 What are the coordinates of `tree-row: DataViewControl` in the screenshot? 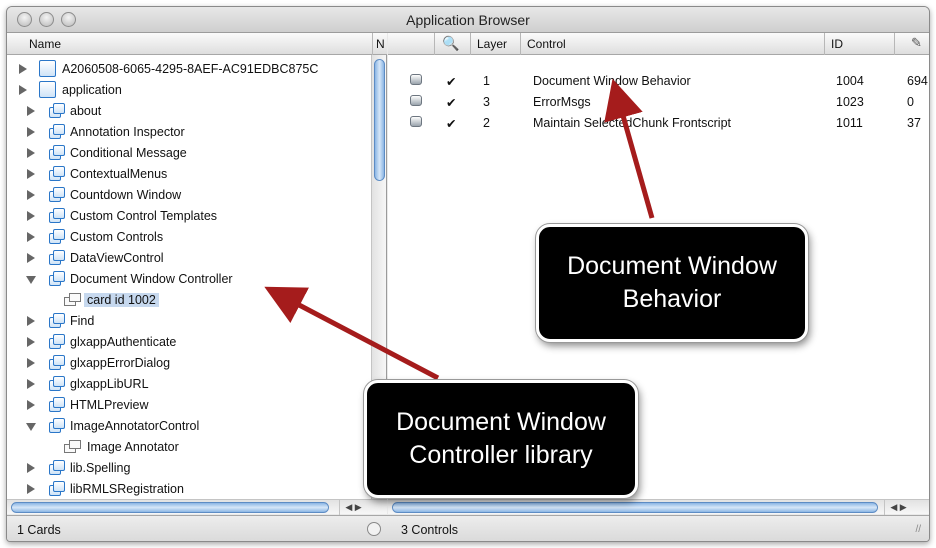 It's located at (189, 258).